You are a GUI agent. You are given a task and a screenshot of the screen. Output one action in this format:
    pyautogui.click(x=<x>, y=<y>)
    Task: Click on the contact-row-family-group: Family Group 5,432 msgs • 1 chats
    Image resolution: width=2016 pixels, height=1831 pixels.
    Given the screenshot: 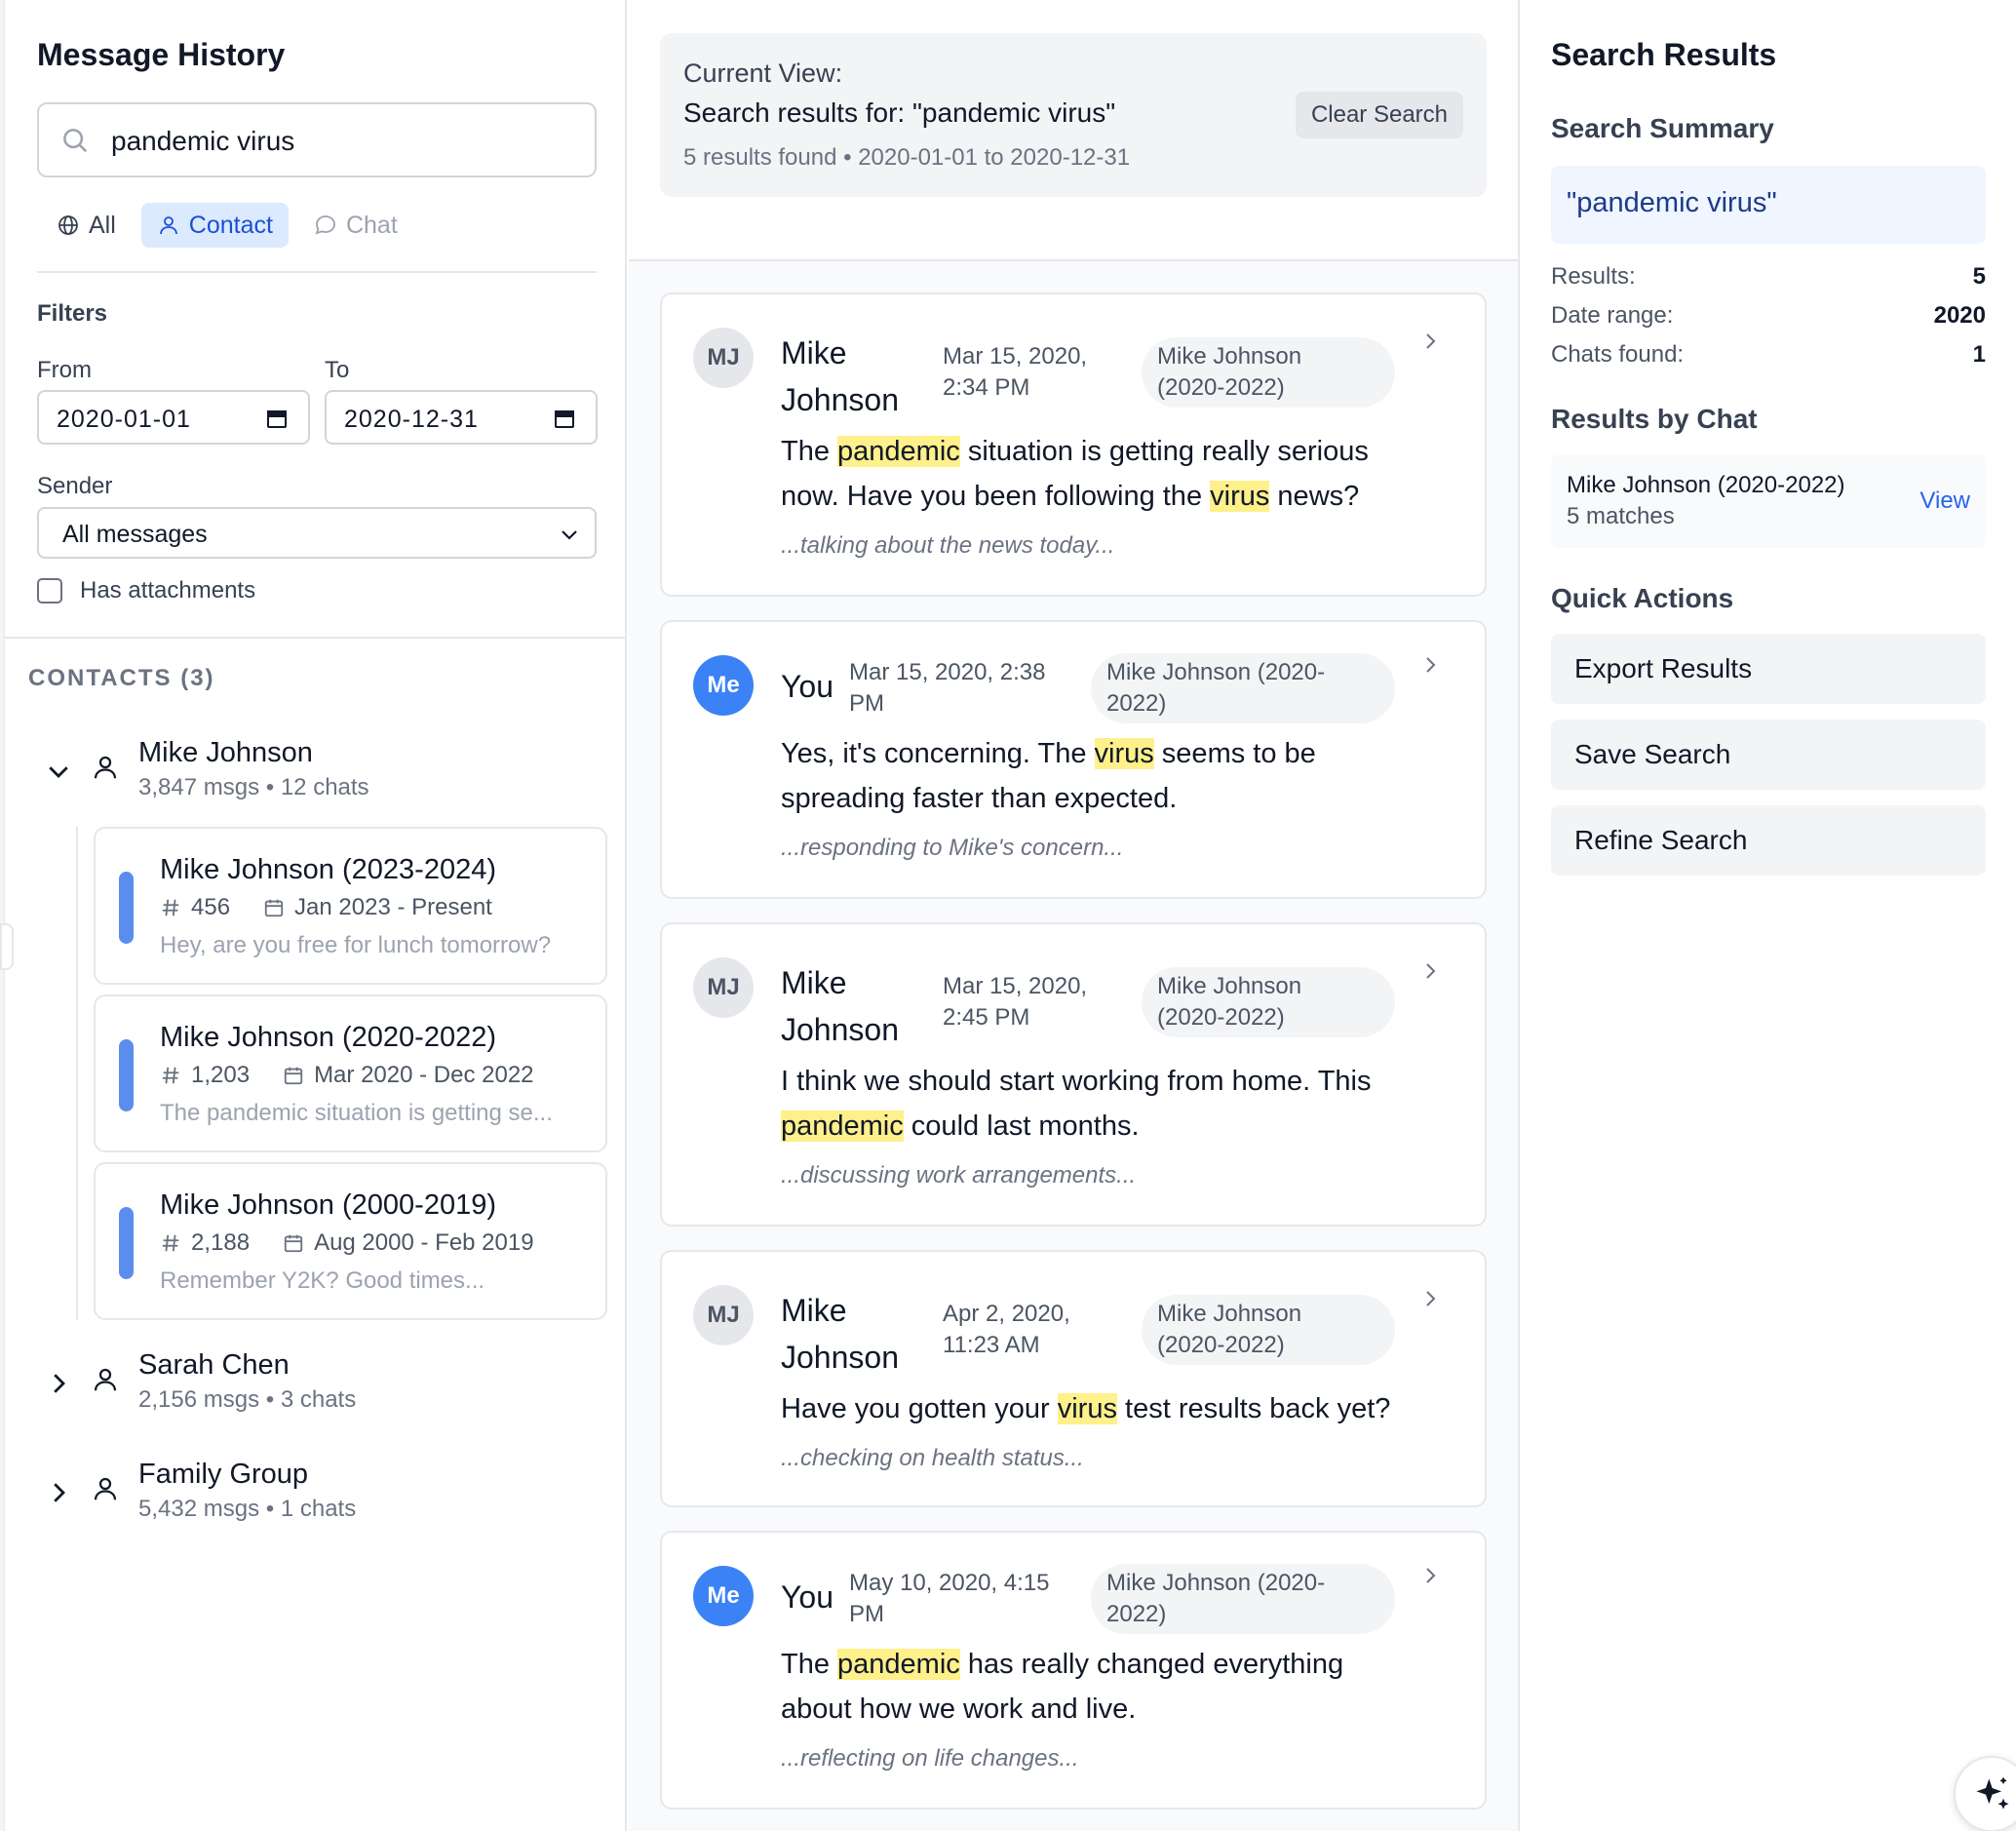 What is the action you would take?
    pyautogui.click(x=307, y=1494)
    